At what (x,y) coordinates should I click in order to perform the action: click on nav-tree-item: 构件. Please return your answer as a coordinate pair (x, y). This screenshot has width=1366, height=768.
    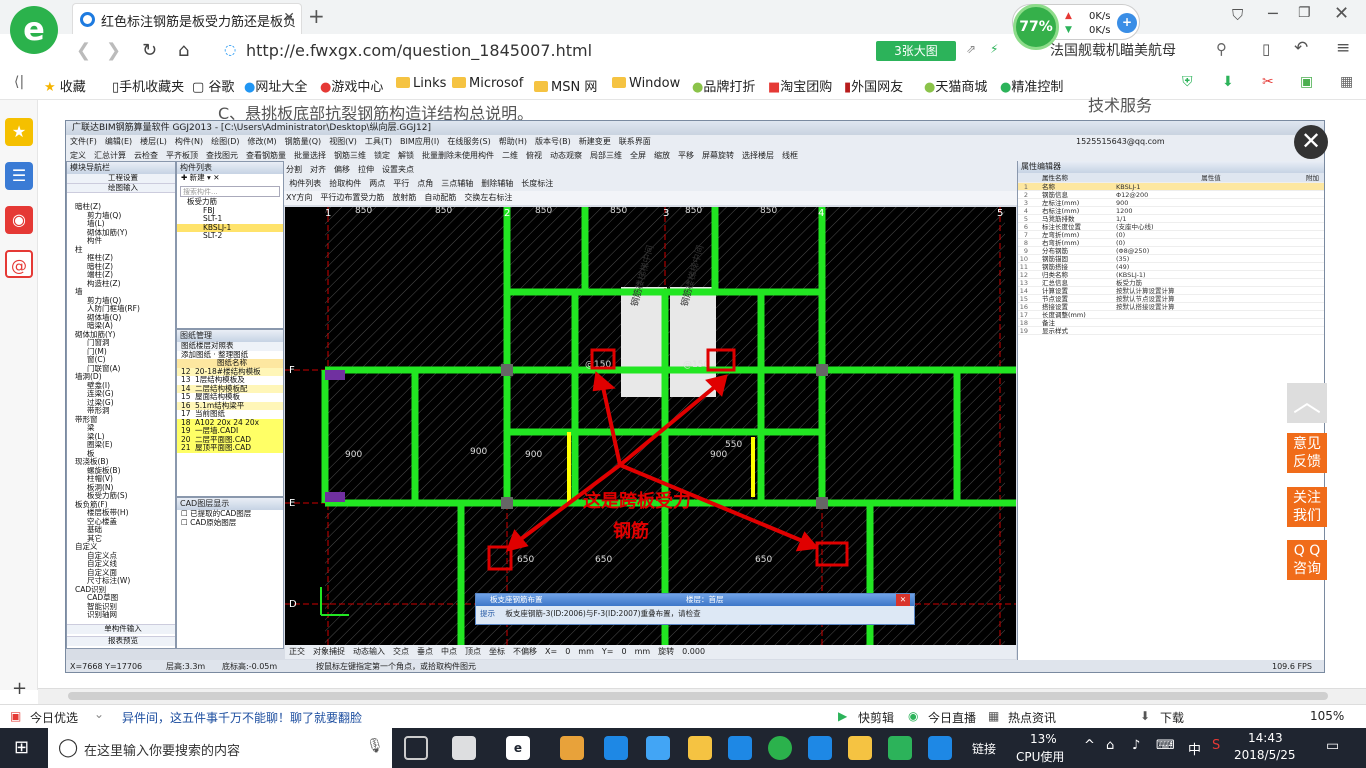
    Looking at the image, I should click on (121, 241).